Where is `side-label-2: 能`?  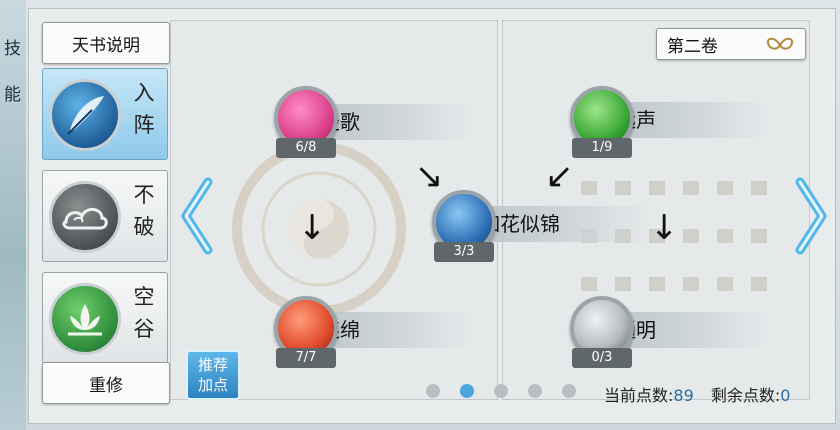
side-label-2: 能 is located at coordinates (12, 95).